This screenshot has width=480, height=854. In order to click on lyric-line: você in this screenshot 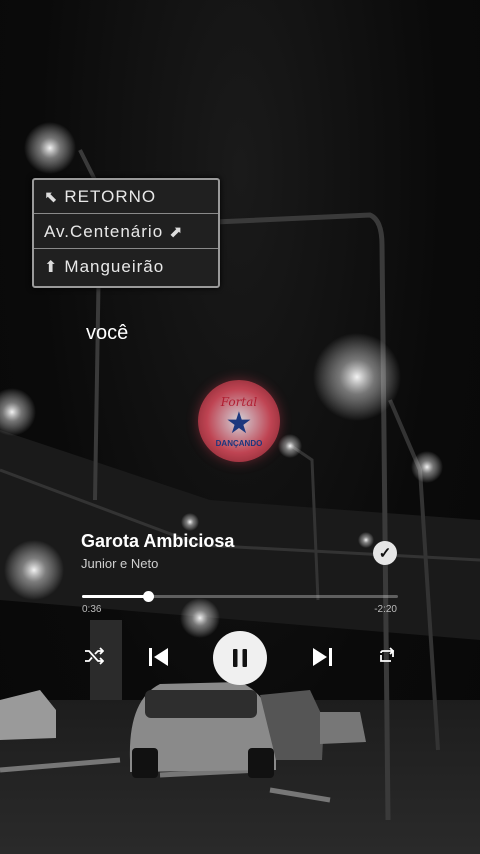, I will do `click(107, 333)`.